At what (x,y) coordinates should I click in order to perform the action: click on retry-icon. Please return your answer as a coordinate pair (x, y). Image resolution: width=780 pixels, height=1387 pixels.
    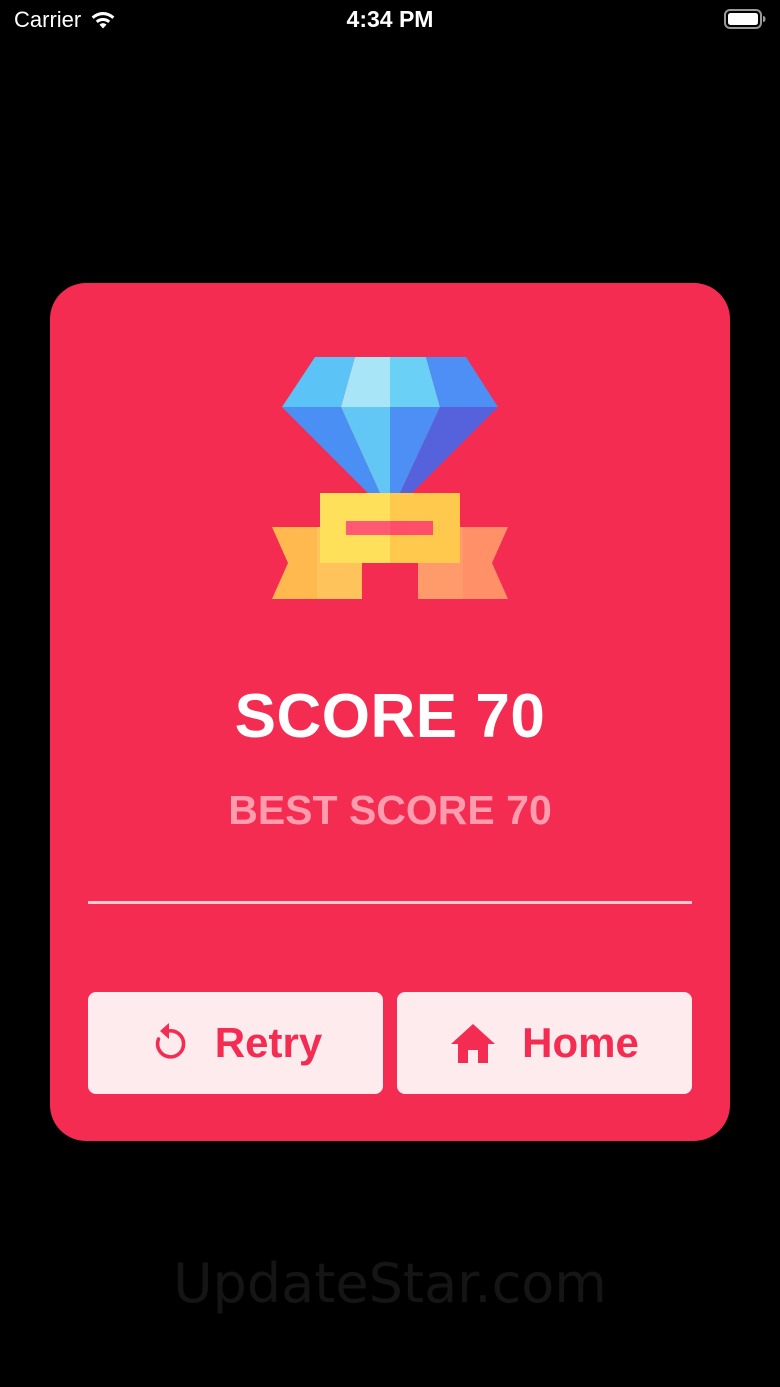
    Looking at the image, I should click on (170, 1041).